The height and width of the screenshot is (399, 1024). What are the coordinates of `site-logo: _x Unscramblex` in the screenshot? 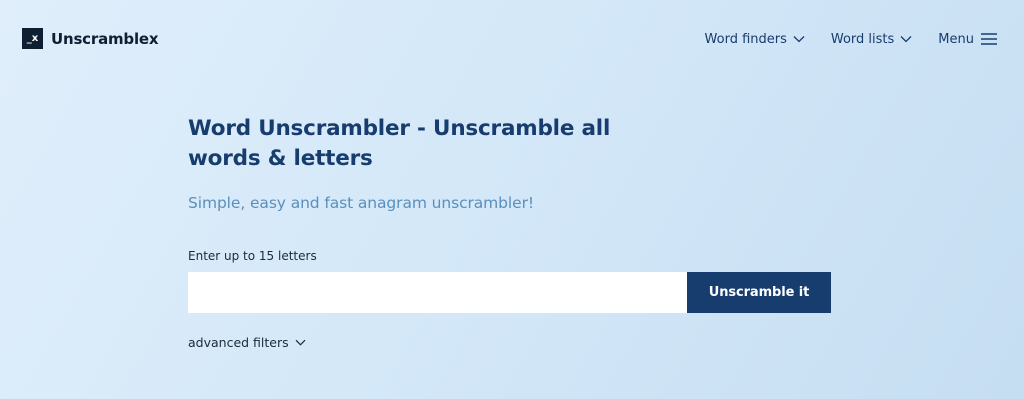 It's located at (90, 38).